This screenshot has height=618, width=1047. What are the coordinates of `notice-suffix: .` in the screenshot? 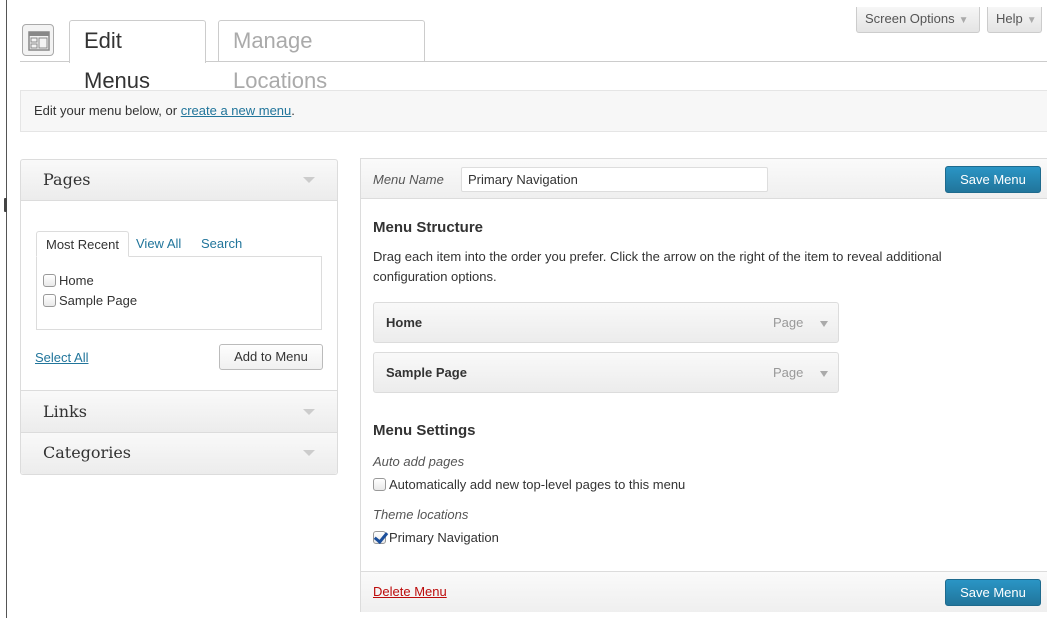 It's located at (293, 110).